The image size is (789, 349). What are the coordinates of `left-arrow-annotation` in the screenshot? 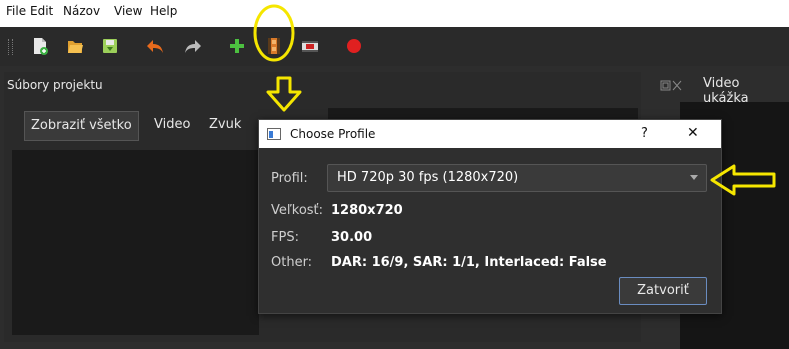 It's located at (743, 180).